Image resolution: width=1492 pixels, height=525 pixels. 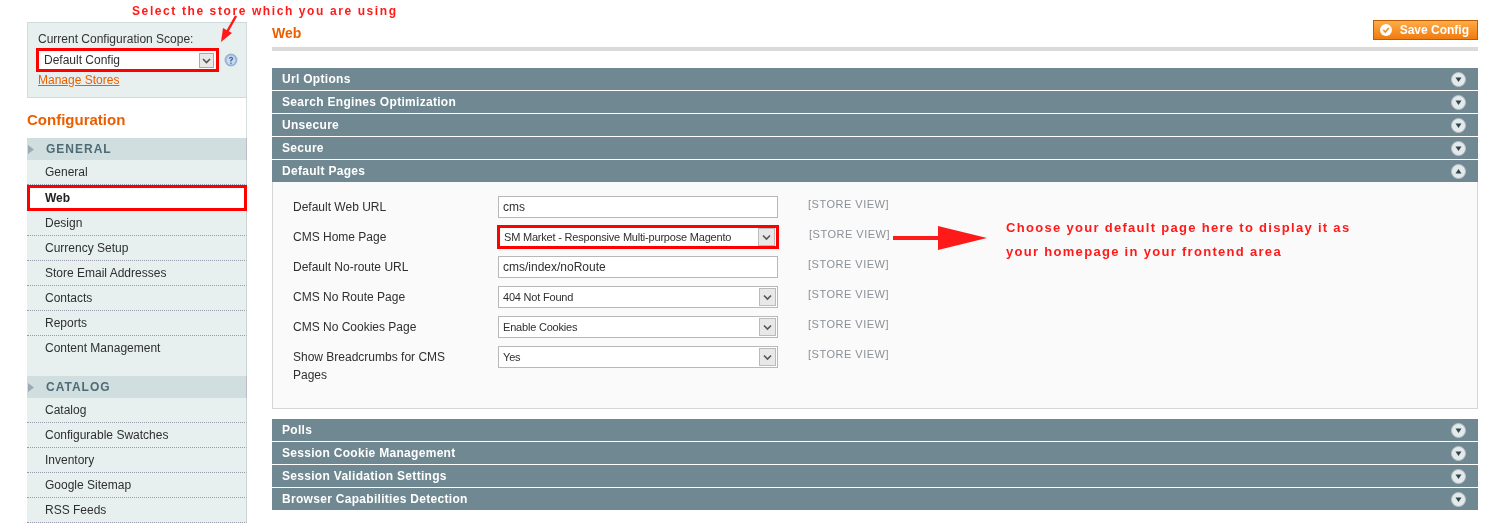 What do you see at coordinates (638, 297) in the screenshot?
I see `select-field: 404 Not Found` at bounding box center [638, 297].